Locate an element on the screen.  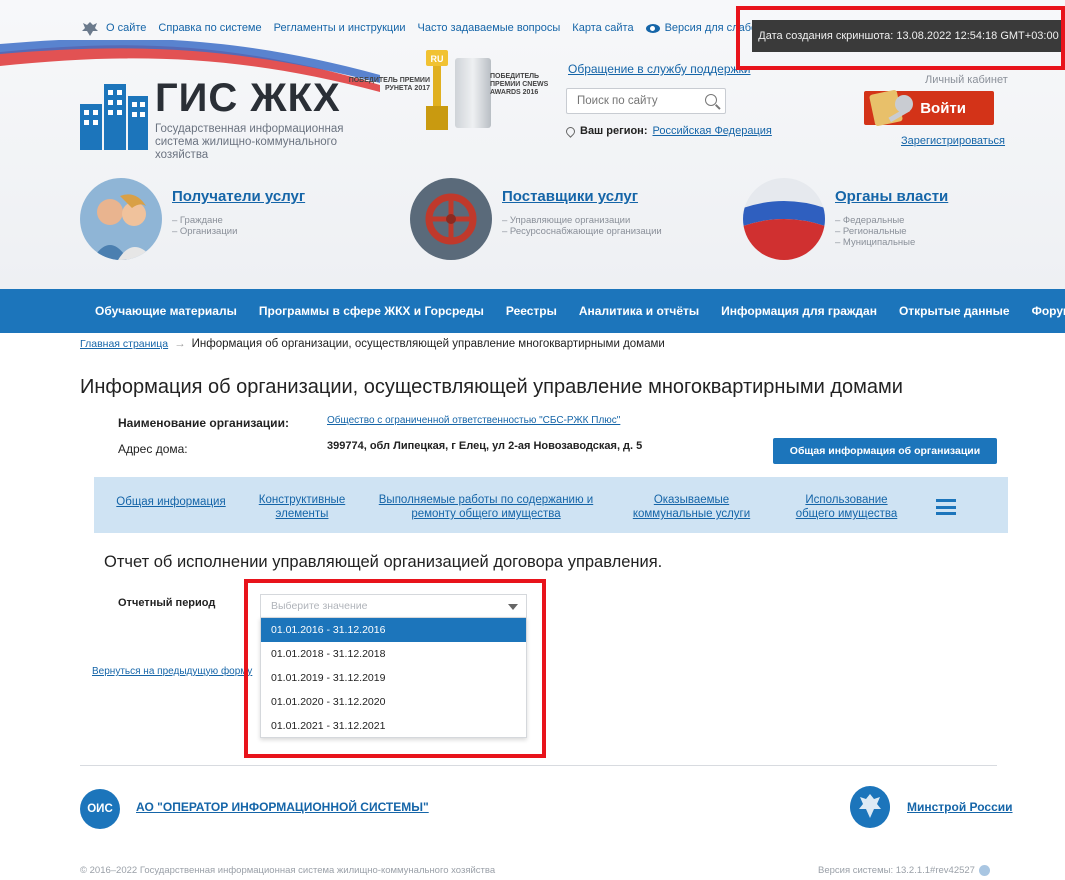
tab-utilities-line2: коммунальные услуги is located at coordinates (691, 514).